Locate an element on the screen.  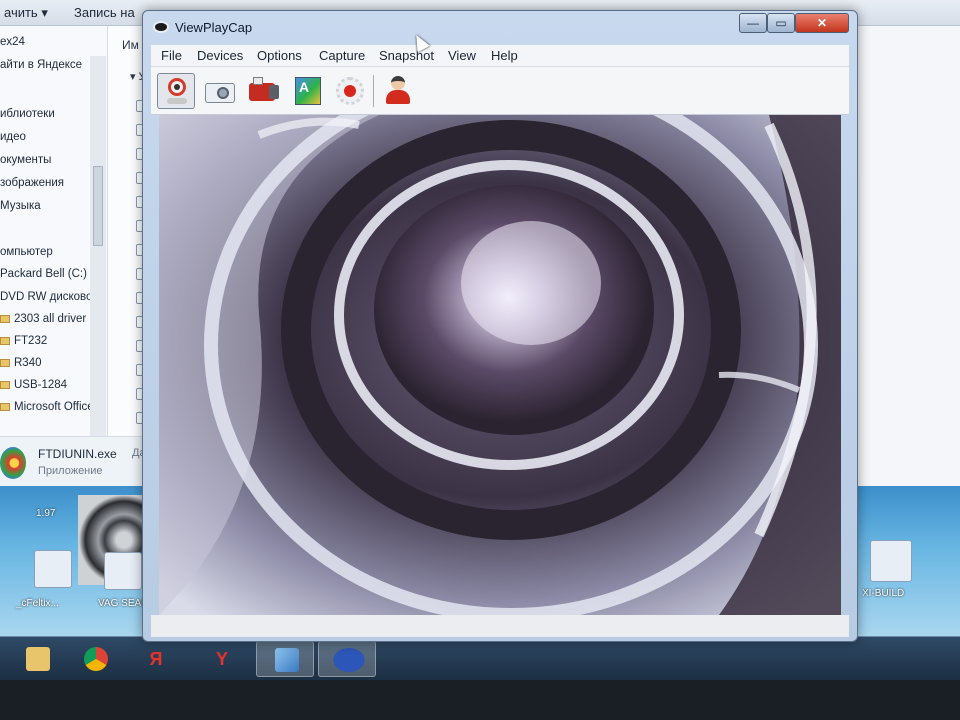
user-button is located at coordinates (398, 91).